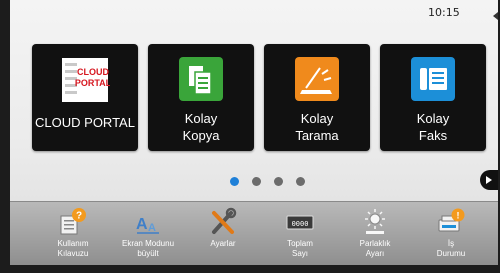  I want to click on label-line2: Kılavuzu, so click(73, 253).